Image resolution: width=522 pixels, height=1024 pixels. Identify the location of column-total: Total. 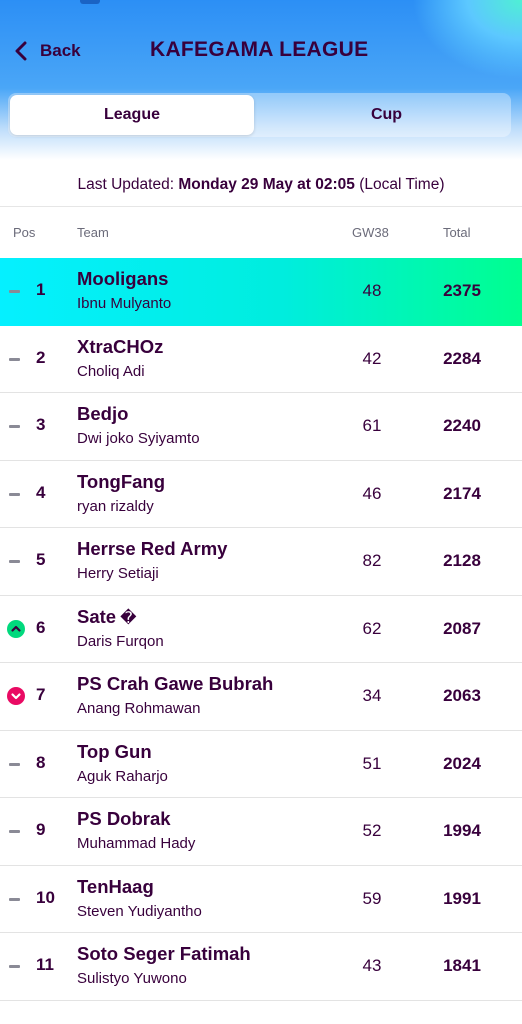
(457, 232).